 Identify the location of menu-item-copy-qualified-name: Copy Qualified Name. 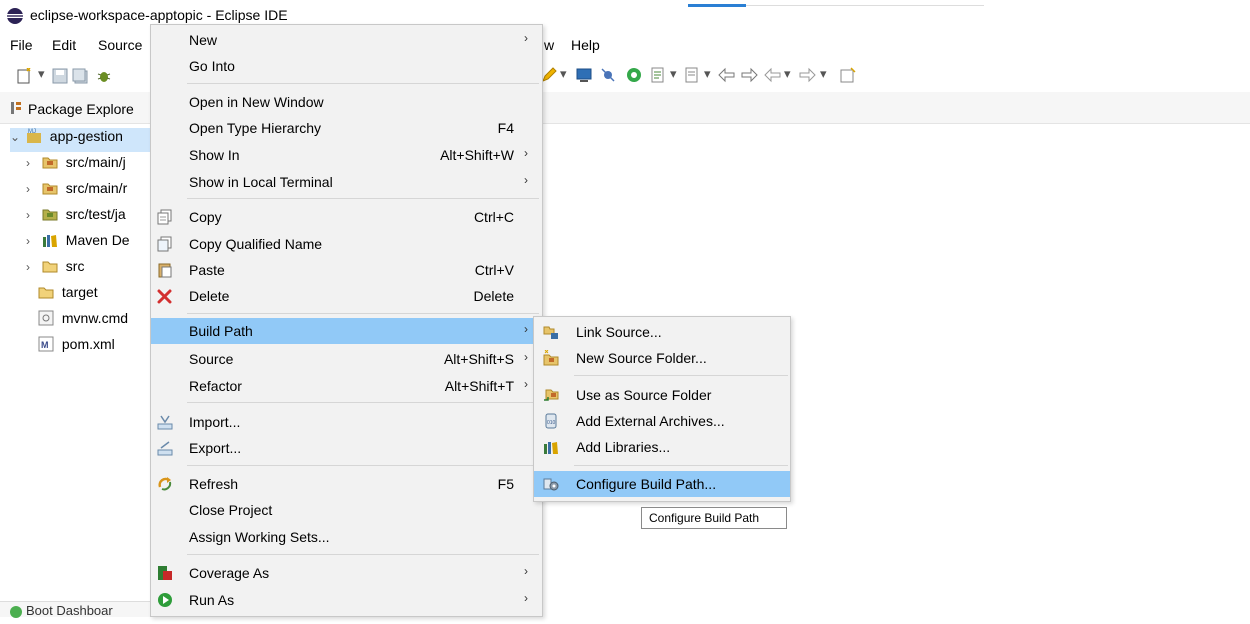
(346, 244).